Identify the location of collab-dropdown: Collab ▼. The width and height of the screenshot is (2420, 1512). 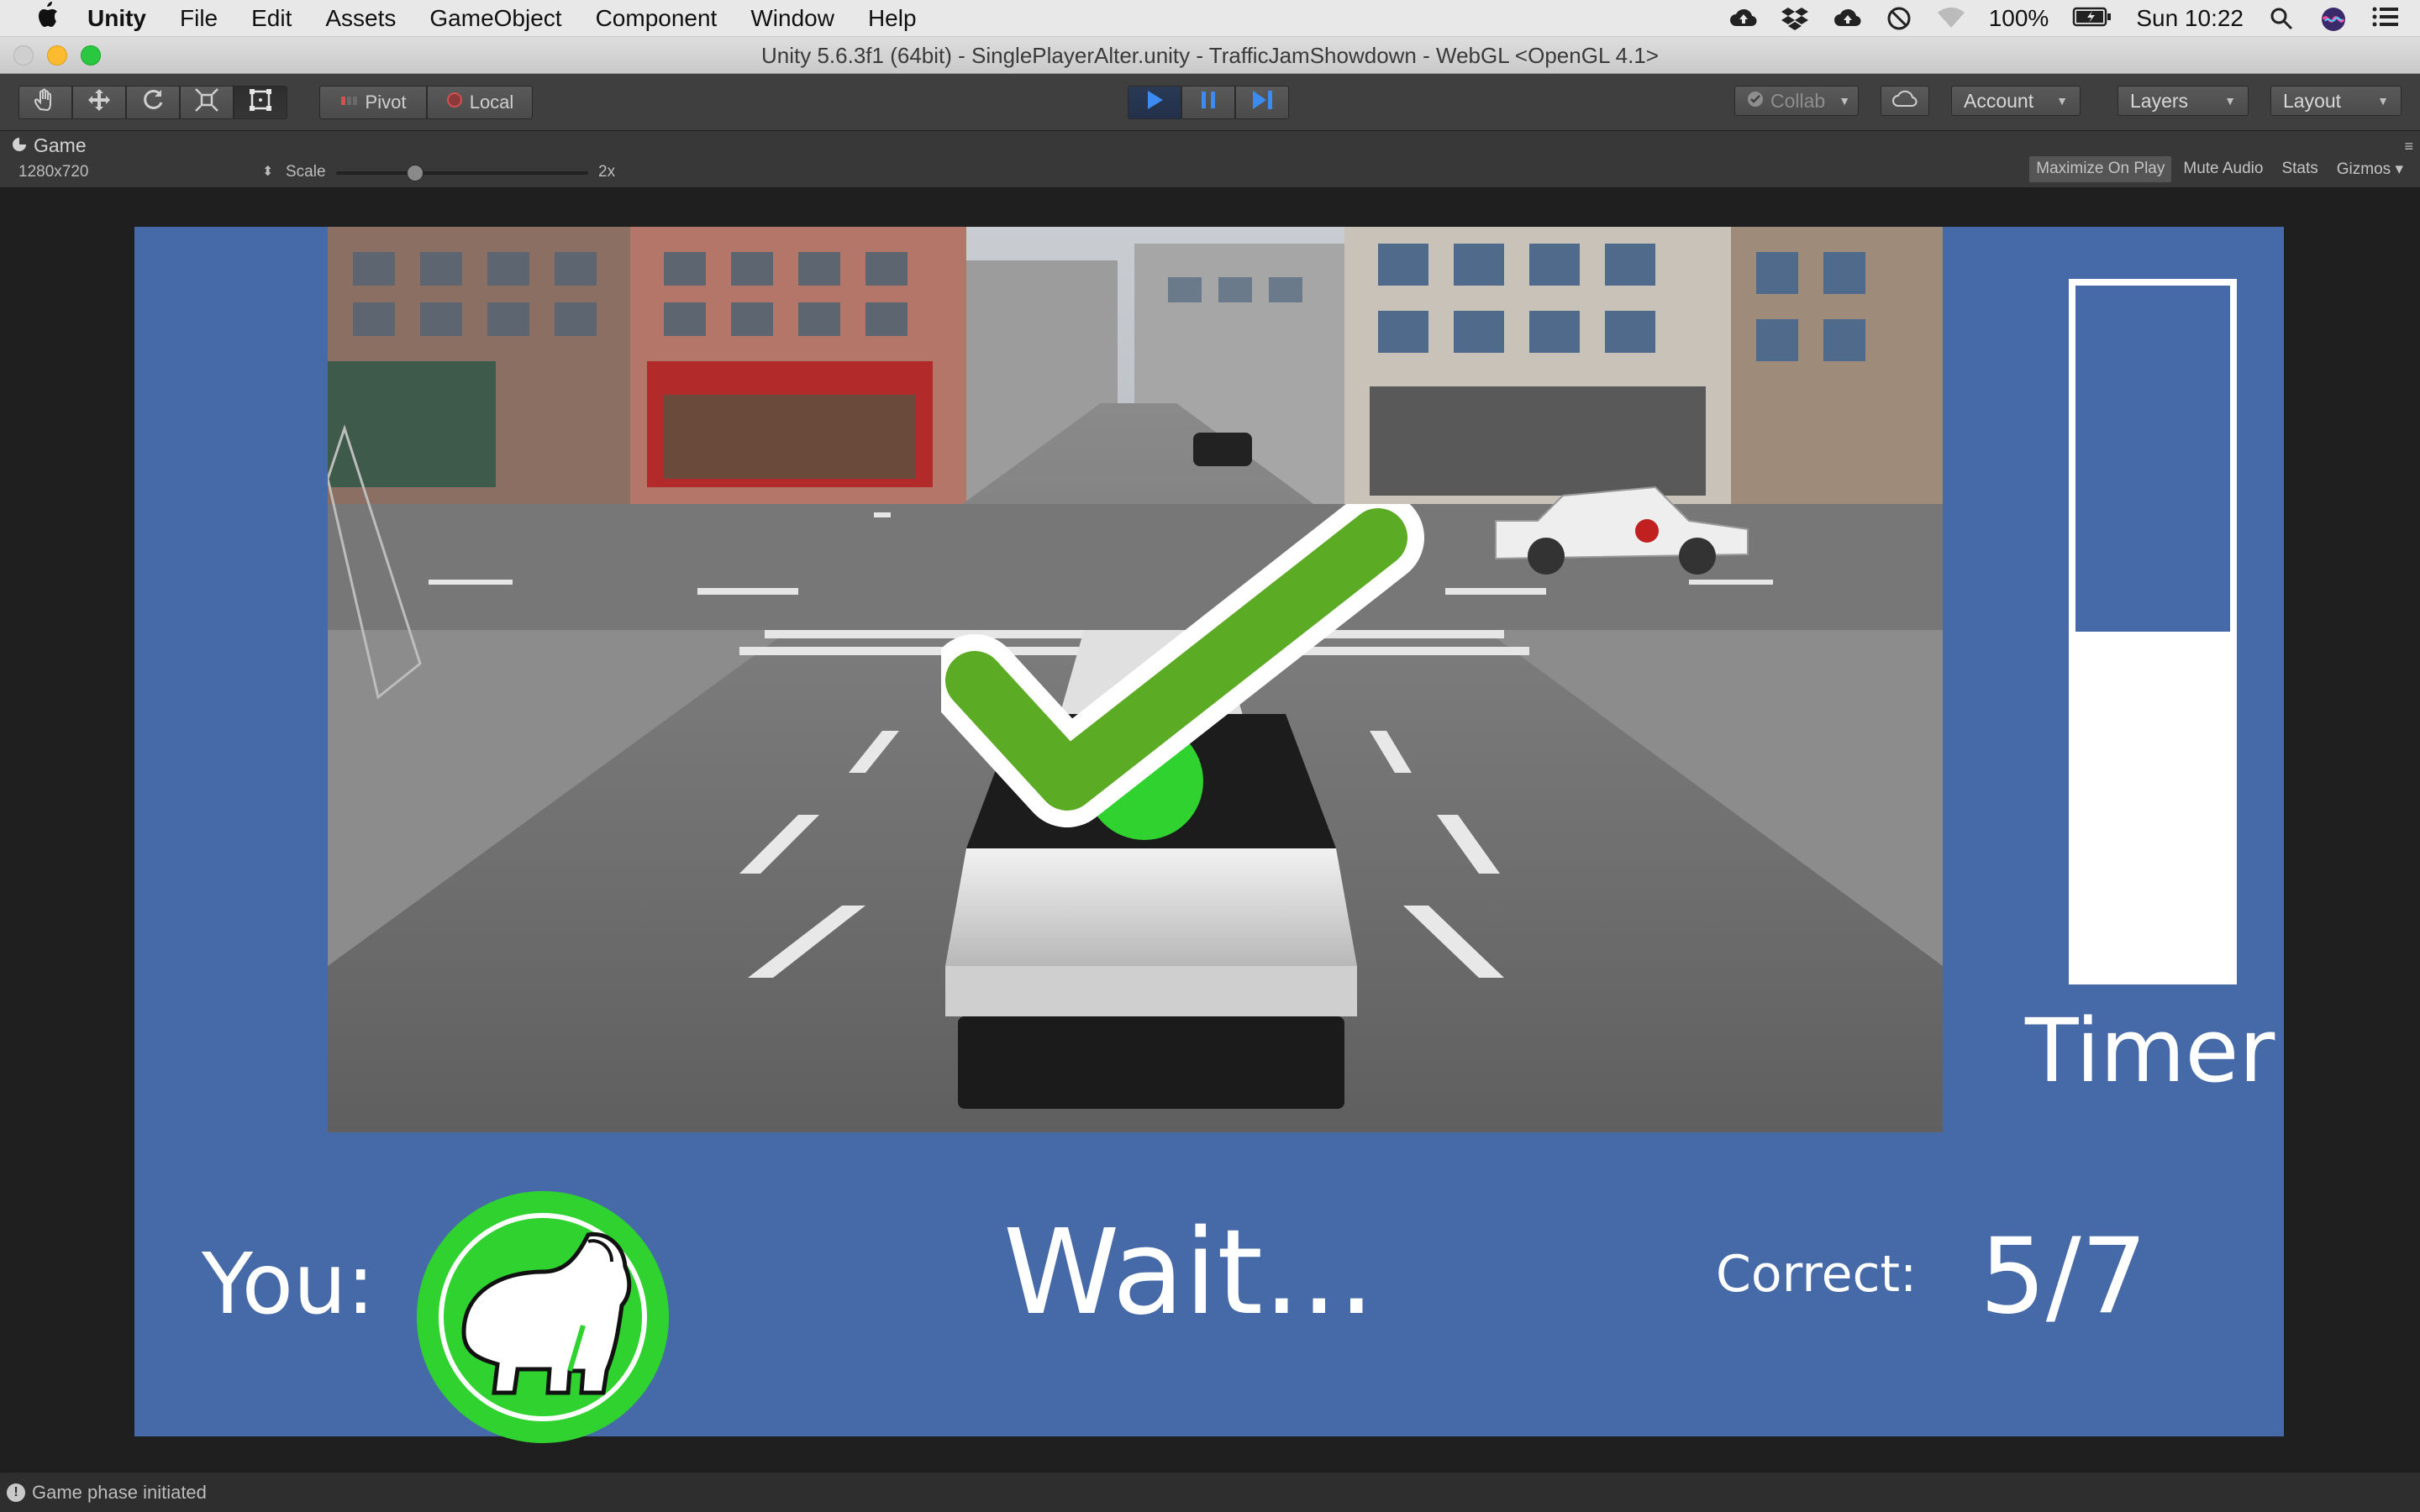
(1797, 101).